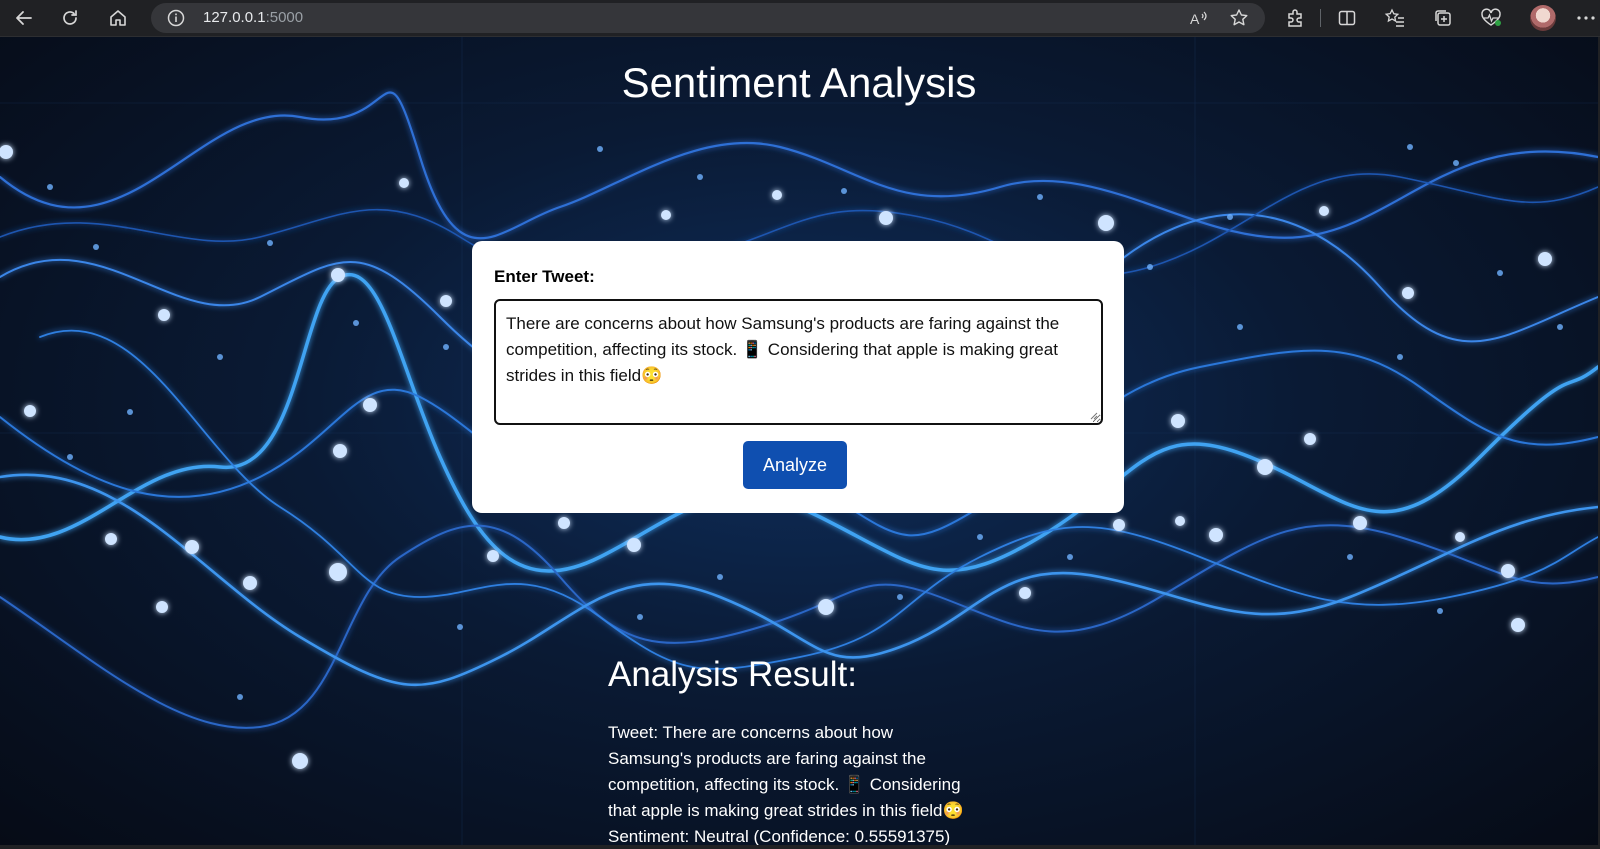 The height and width of the screenshot is (849, 1600). I want to click on browser-toolbar: 127.0.0.1:5000 A, so click(800, 18).